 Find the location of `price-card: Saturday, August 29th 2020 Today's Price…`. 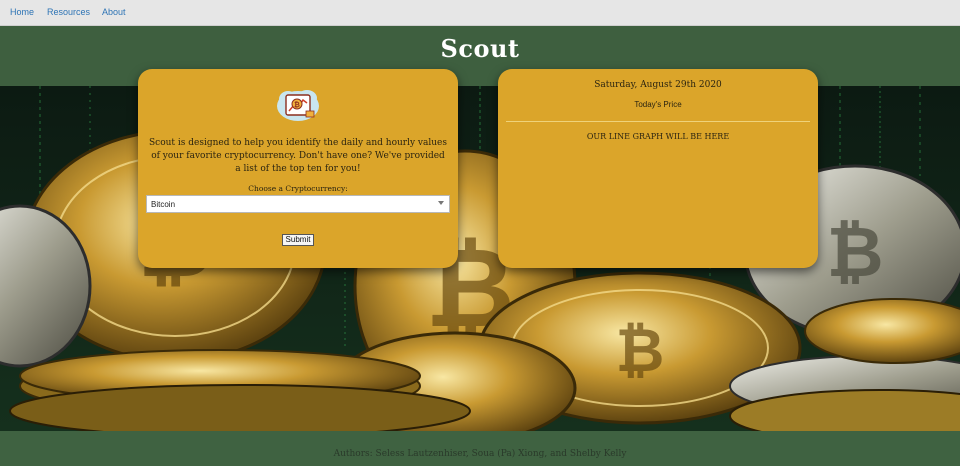

price-card: Saturday, August 29th 2020 Today's Price… is located at coordinates (658, 168).